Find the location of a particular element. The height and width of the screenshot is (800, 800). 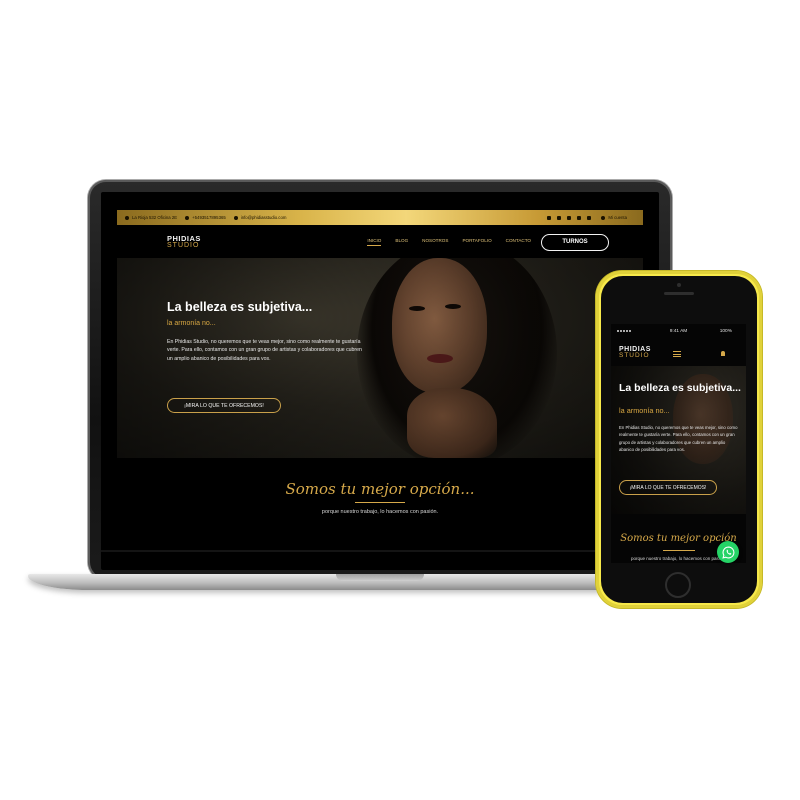

nav-contacto: CONTACTO is located at coordinates (518, 242).